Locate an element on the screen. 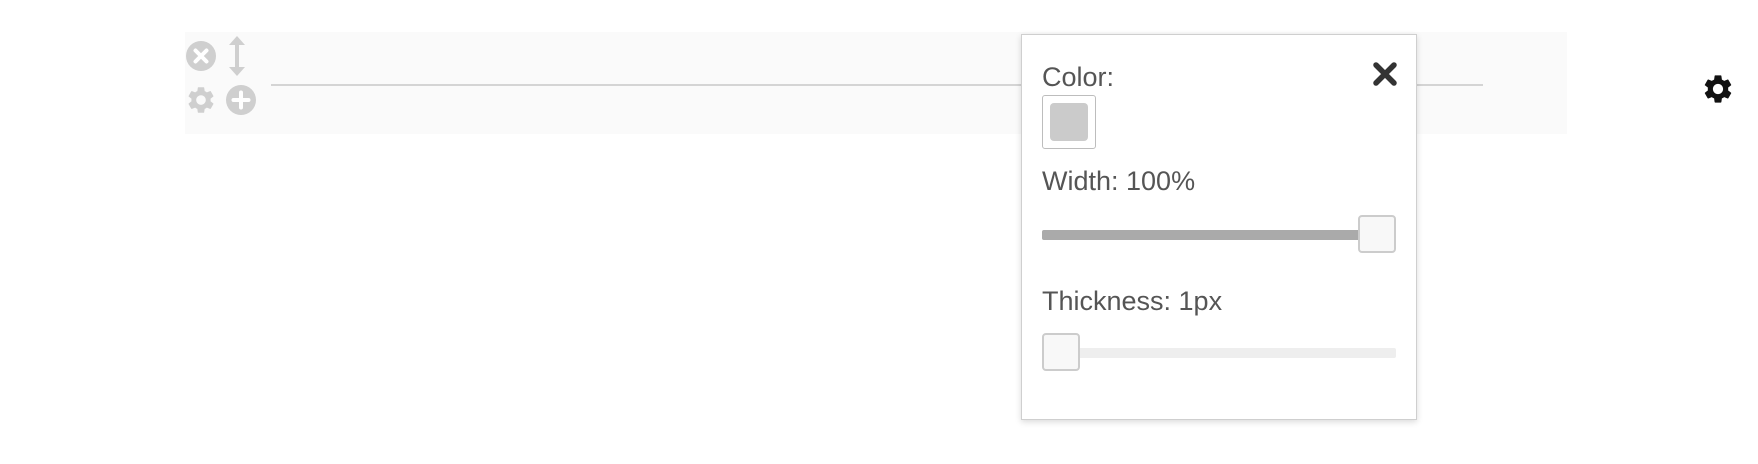 This screenshot has width=1758, height=464. width-label: Width: 100% is located at coordinates (1119, 181).